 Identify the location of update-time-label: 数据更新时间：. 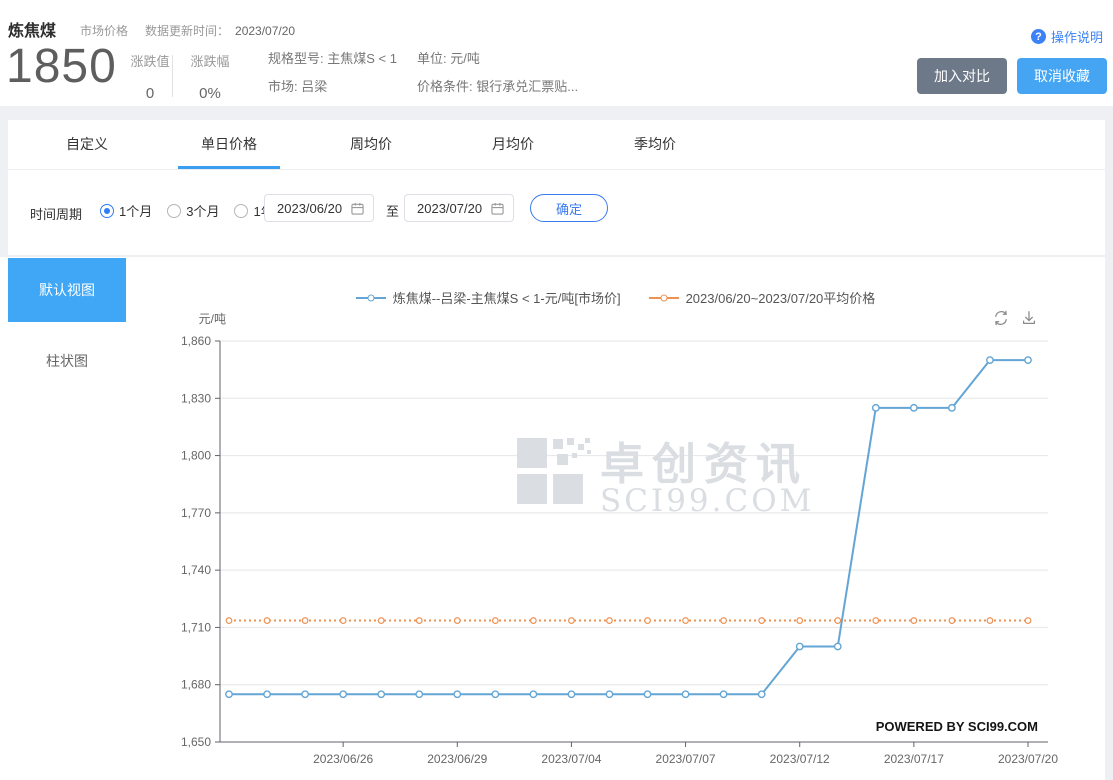
(187, 31).